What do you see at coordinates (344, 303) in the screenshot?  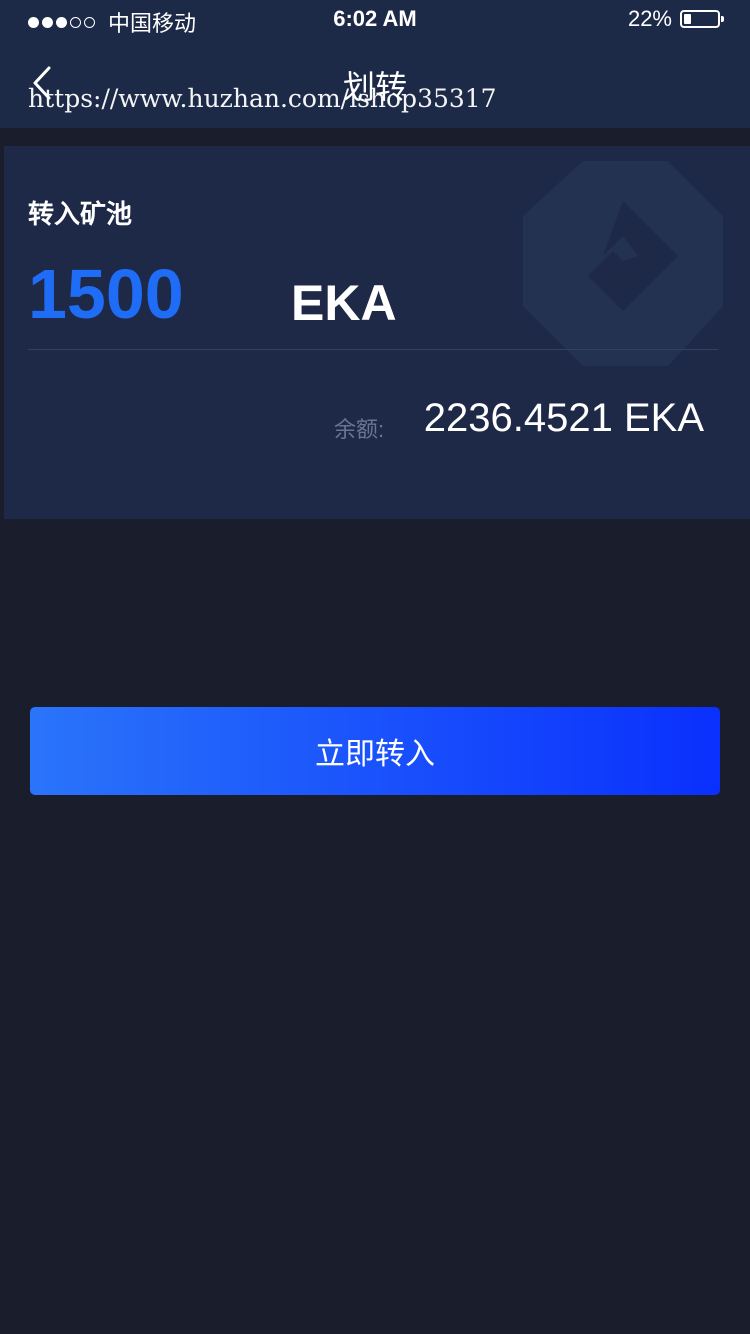 I see `currency-unit: EKA` at bounding box center [344, 303].